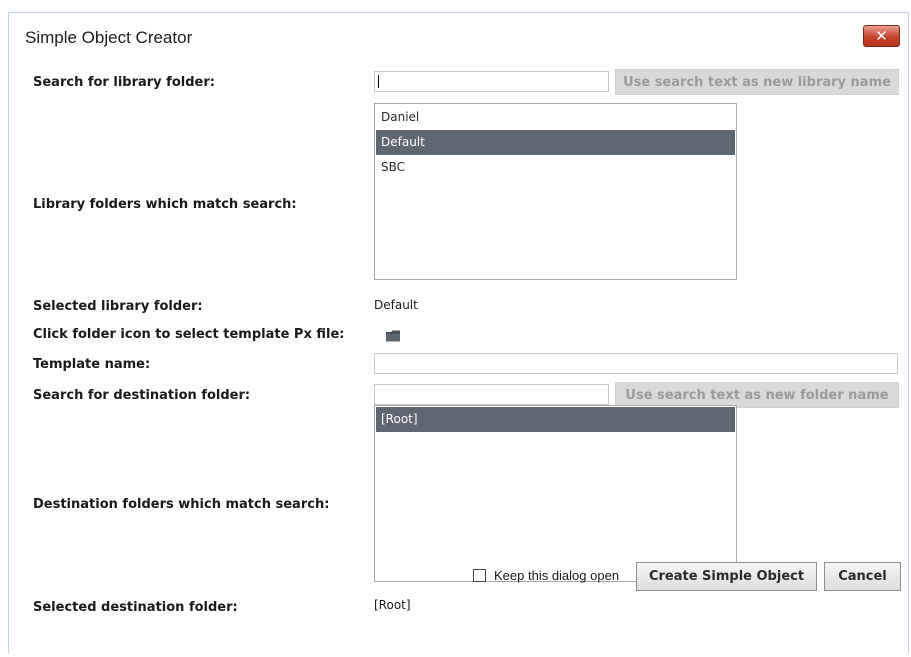 This screenshot has width=911, height=657. I want to click on title-bar: Simple Object Creator ✕, so click(458, 37).